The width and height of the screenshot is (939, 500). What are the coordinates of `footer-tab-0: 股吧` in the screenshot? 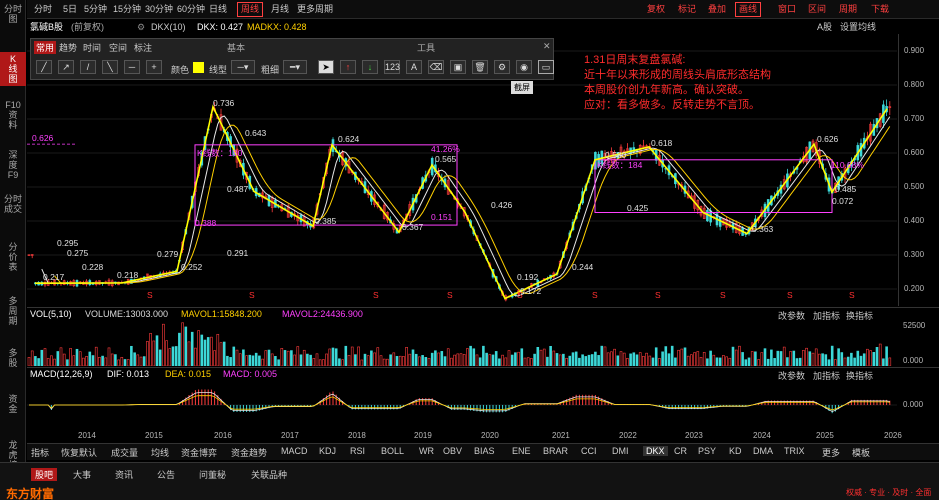 It's located at (44, 474).